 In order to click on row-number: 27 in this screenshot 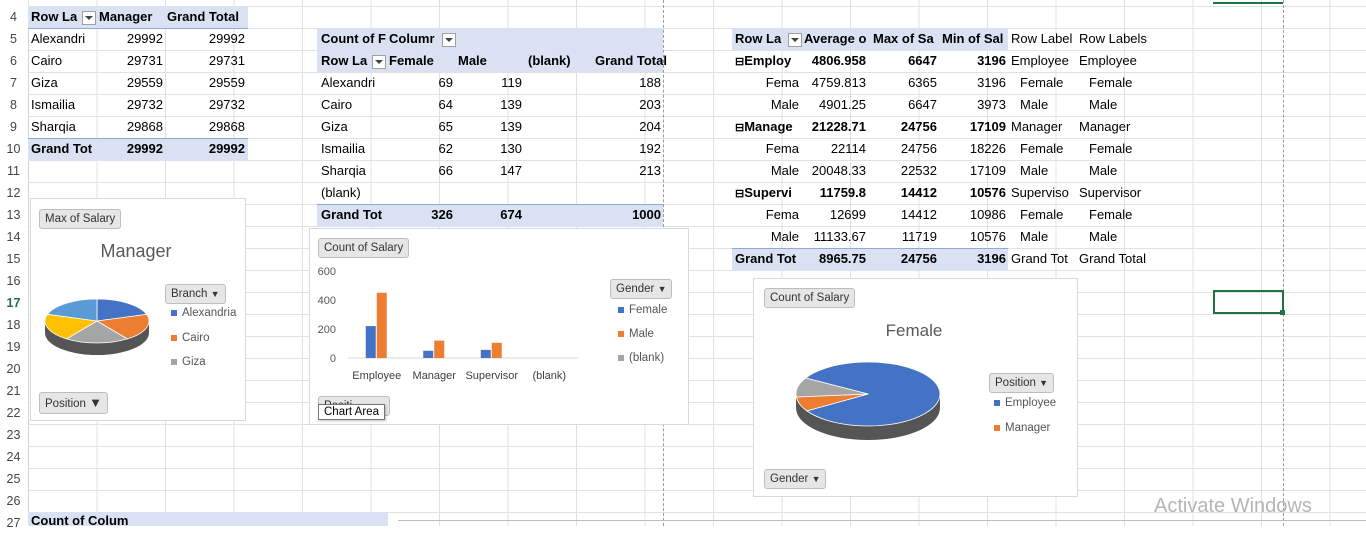, I will do `click(13, 523)`.